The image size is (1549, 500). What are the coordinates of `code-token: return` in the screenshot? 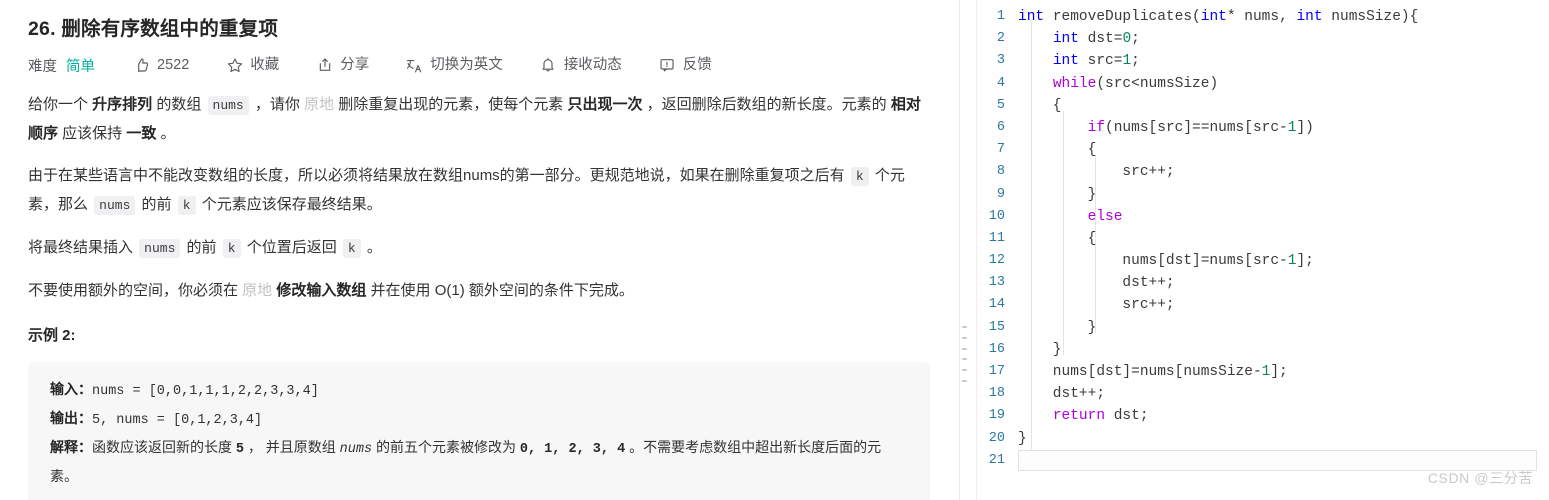 It's located at (1079, 416).